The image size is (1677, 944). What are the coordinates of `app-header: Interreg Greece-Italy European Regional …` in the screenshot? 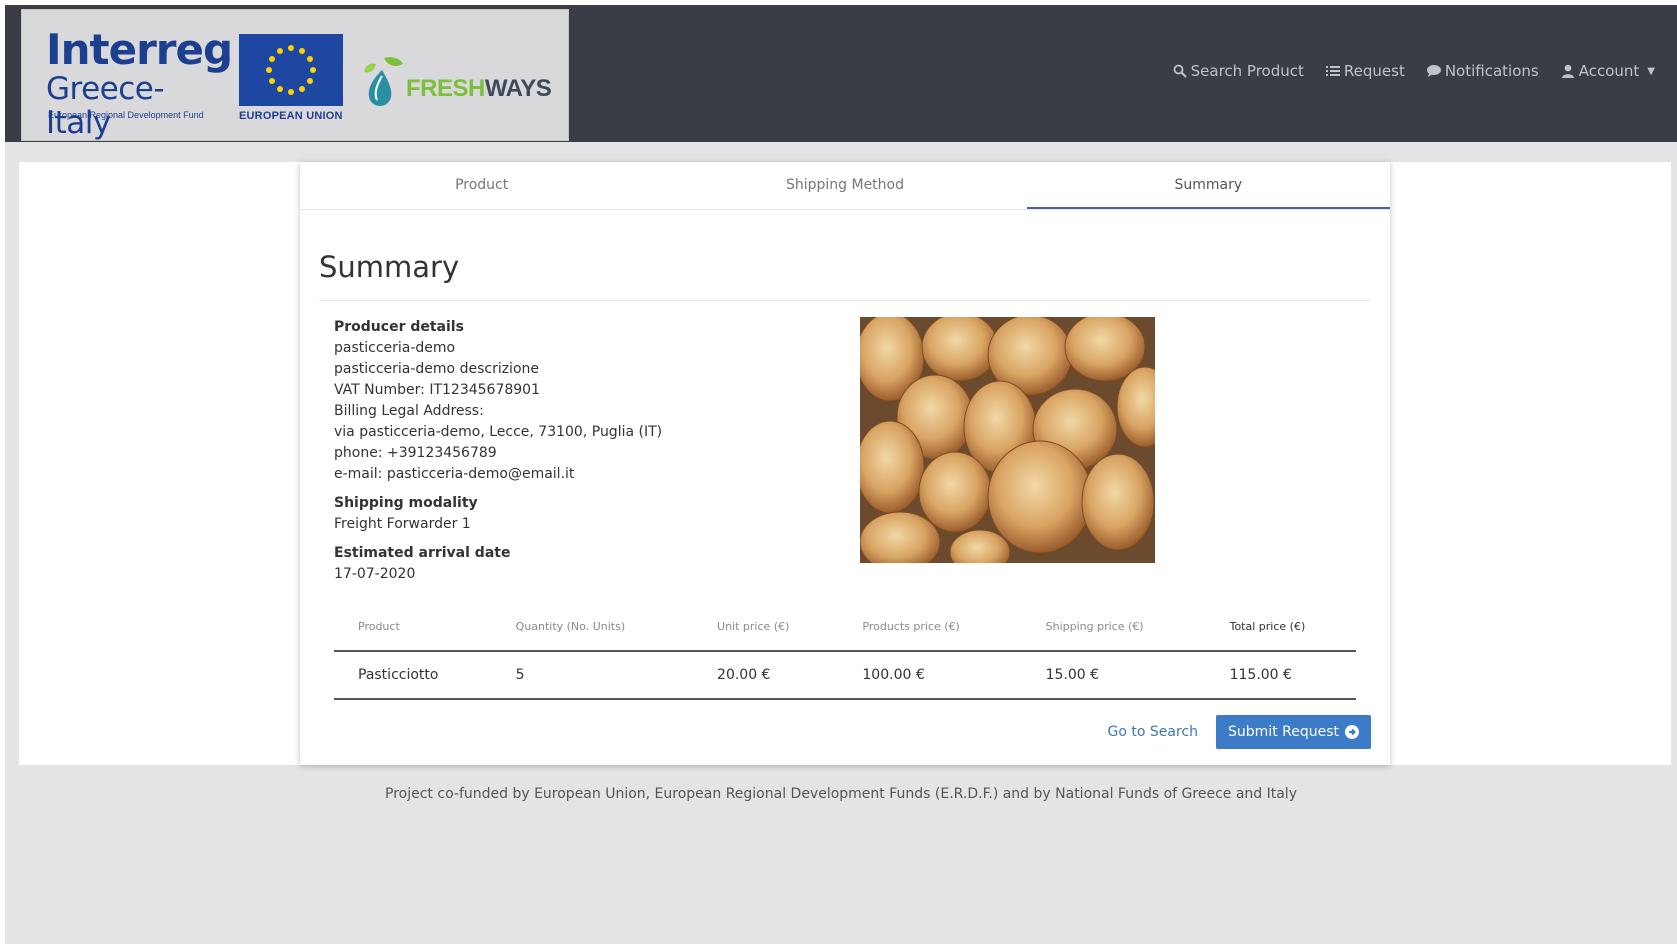 It's located at (841, 73).